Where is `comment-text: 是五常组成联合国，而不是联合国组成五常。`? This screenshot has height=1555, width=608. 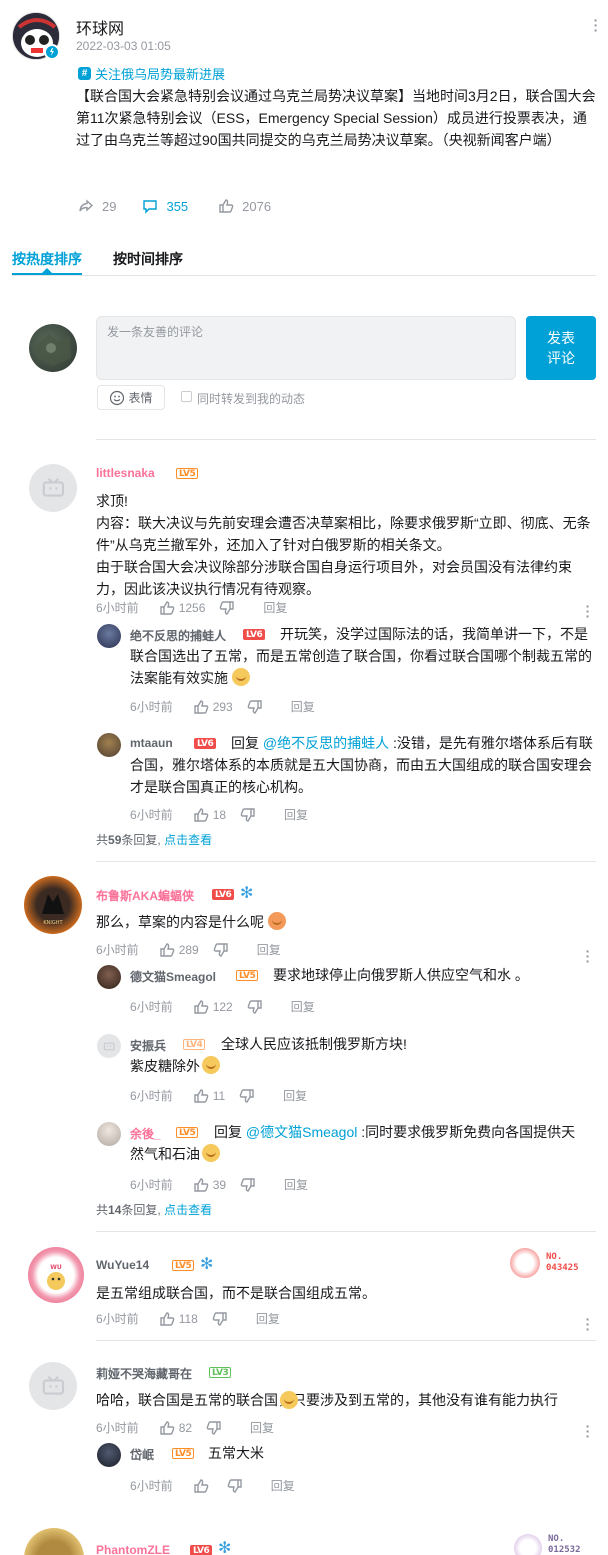
comment-text: 是五常组成联合国，而不是联合国组成五常。 is located at coordinates (236, 1293).